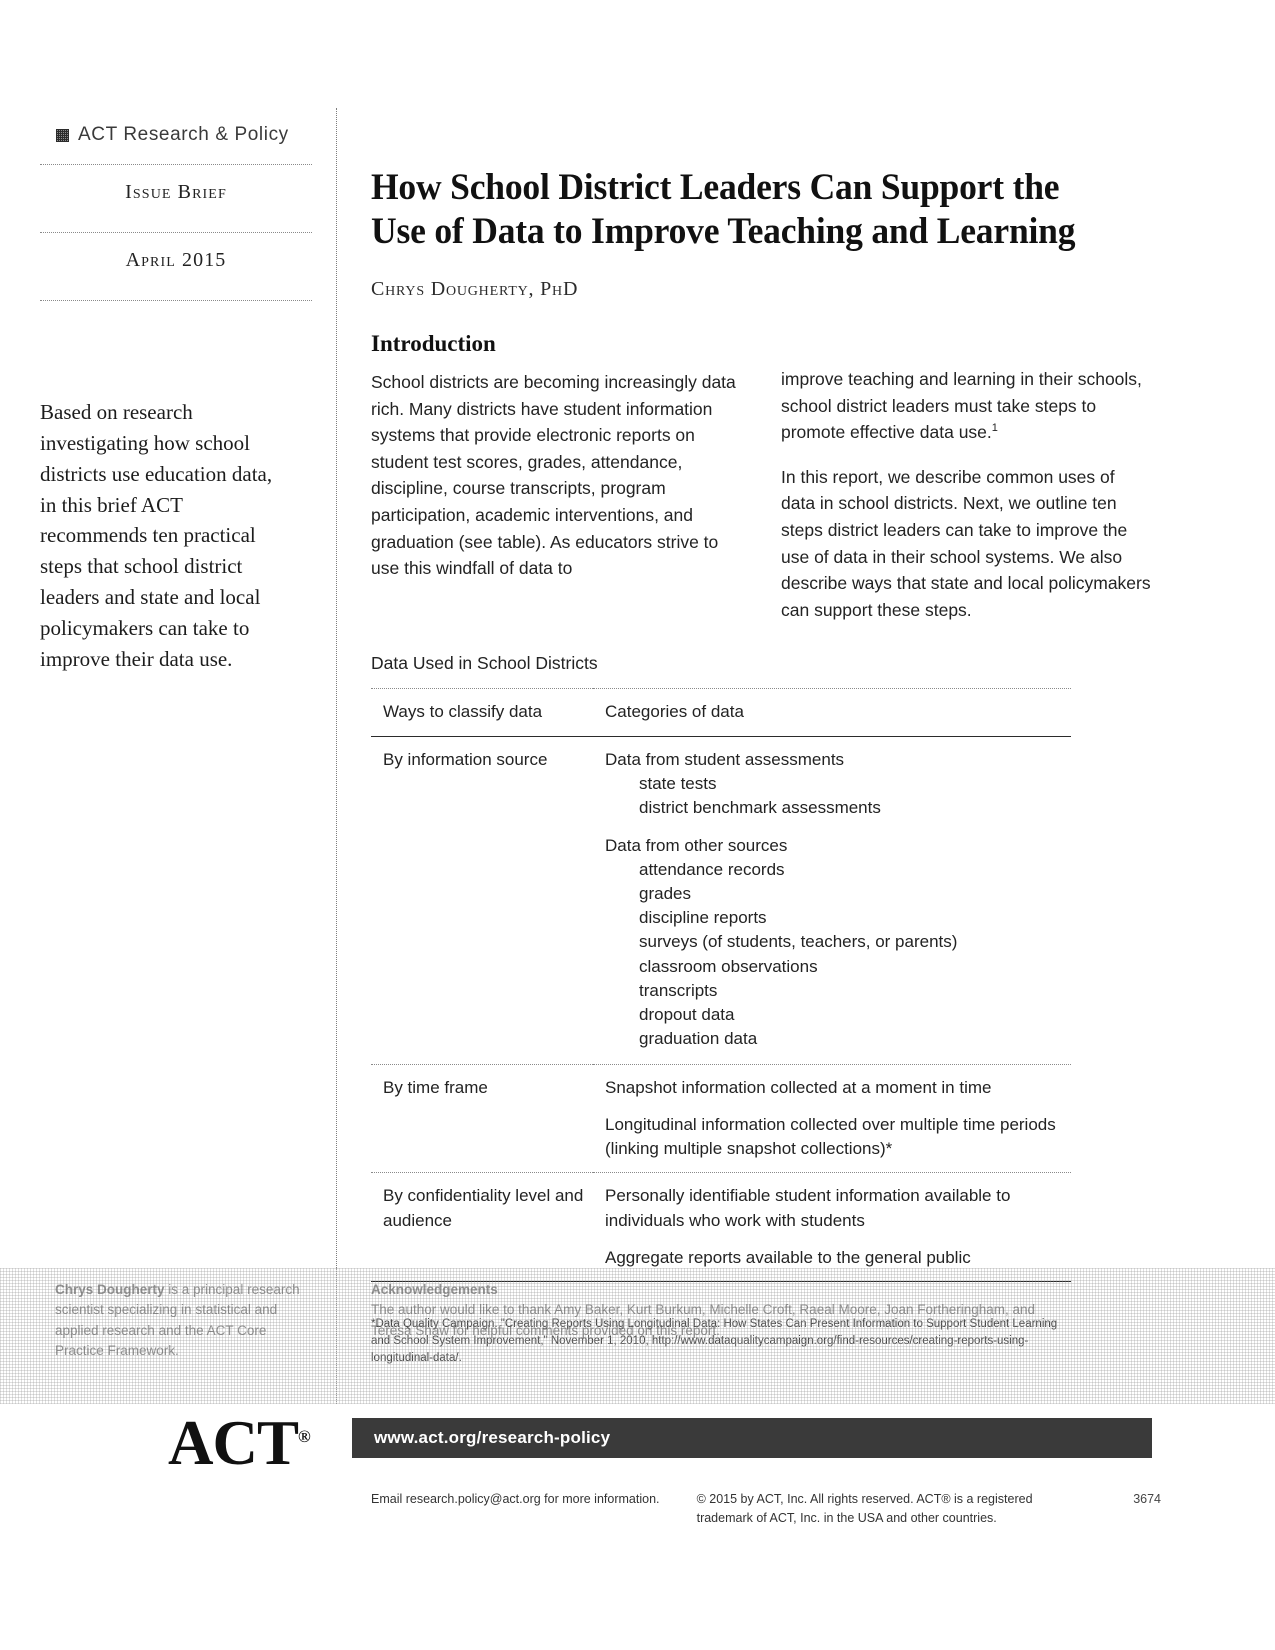 The image size is (1275, 1650). I want to click on table-caption: Data Used in School Districts, so click(484, 663).